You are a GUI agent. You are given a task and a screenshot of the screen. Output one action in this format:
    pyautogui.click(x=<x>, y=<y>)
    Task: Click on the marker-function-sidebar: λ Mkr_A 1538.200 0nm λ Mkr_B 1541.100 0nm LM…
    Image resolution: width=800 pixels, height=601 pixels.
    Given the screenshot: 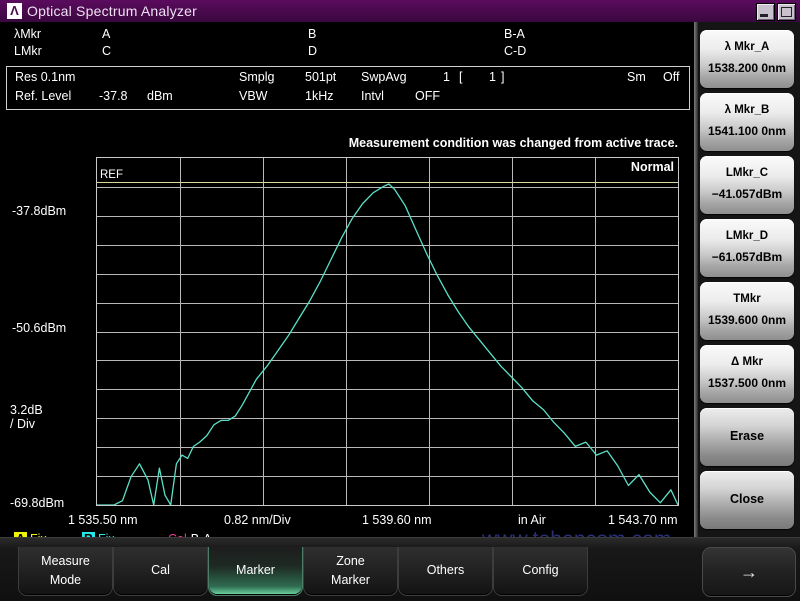 What is the action you would take?
    pyautogui.click(x=747, y=279)
    